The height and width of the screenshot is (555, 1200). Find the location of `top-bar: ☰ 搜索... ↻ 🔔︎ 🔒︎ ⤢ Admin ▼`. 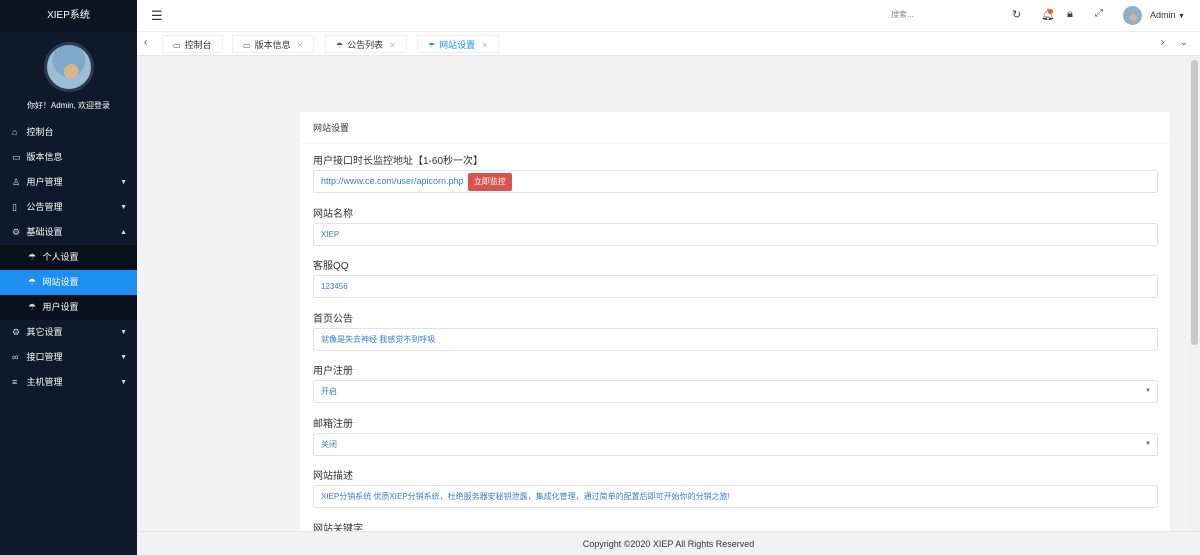

top-bar: ☰ 搜索... ↻ 🔔︎ 🔒︎ ⤢ Admin ▼ is located at coordinates (668, 16).